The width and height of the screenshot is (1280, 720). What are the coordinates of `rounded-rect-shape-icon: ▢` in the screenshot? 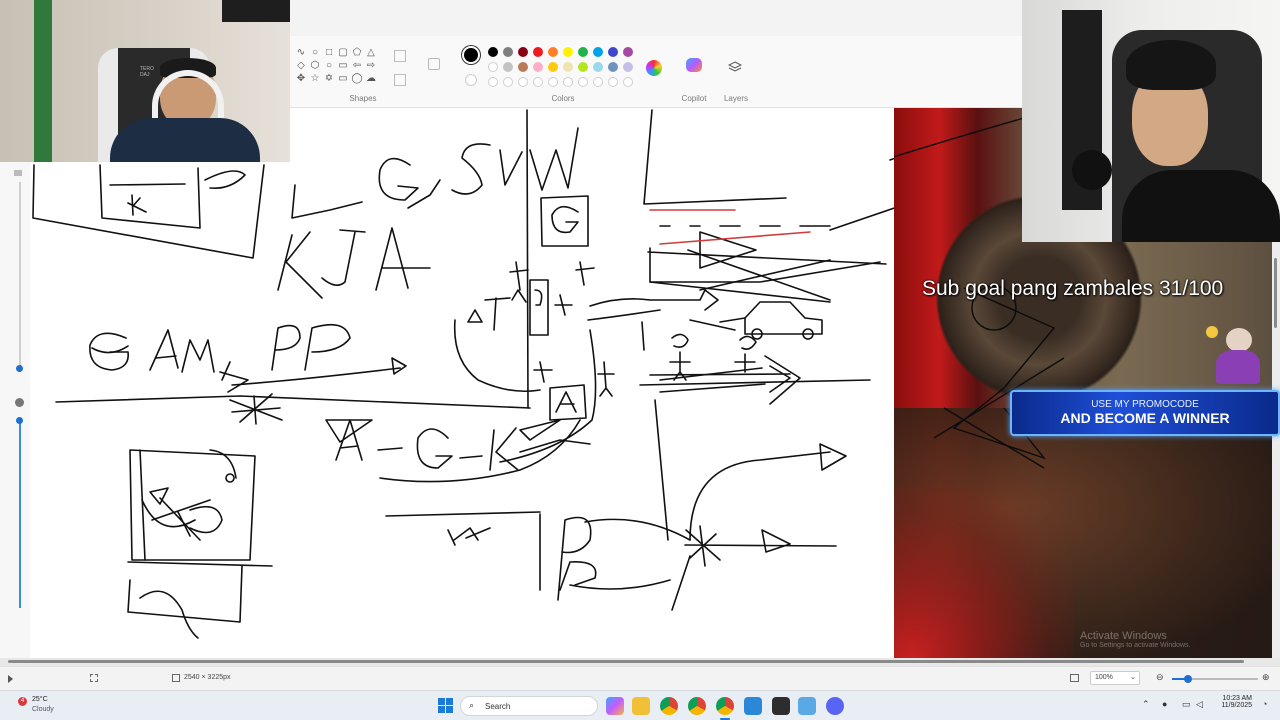 It's located at (343, 52).